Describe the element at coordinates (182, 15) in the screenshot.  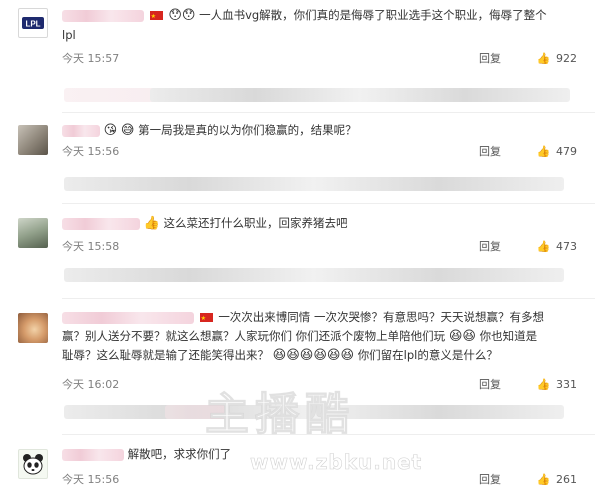
I see `emoji-icon: 😯😯` at that location.